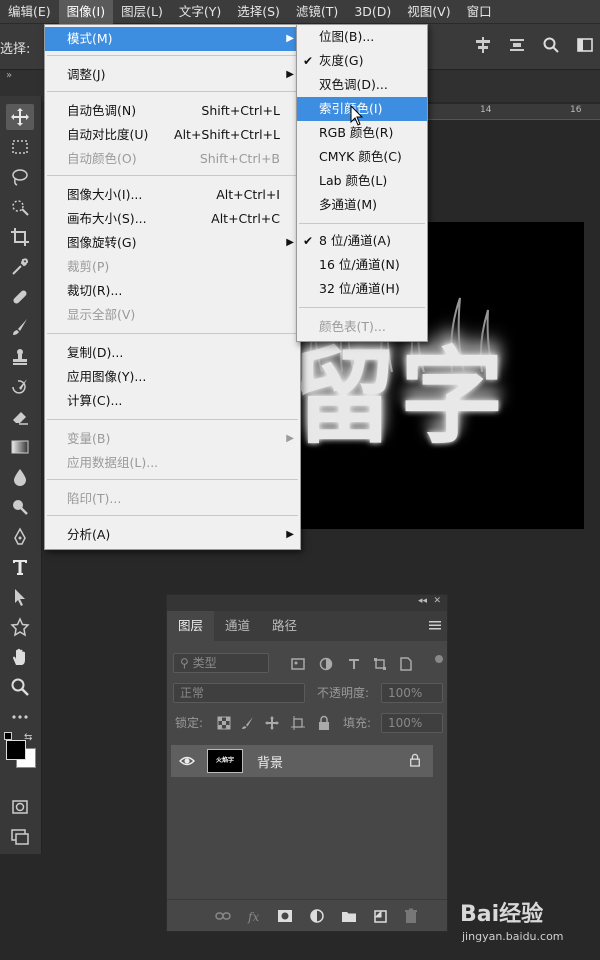 The width and height of the screenshot is (600, 960). Describe the element at coordinates (20, 597) in the screenshot. I see `path-select-tool-icon` at that location.